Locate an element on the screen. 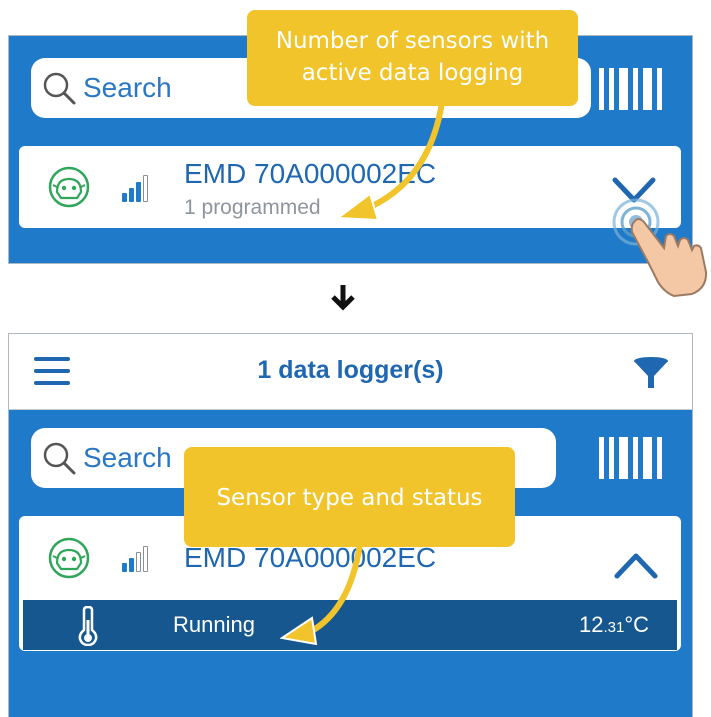 Image resolution: width=711 pixels, height=717 pixels. sensor-temperature: 12.31°C is located at coordinates (613, 624).